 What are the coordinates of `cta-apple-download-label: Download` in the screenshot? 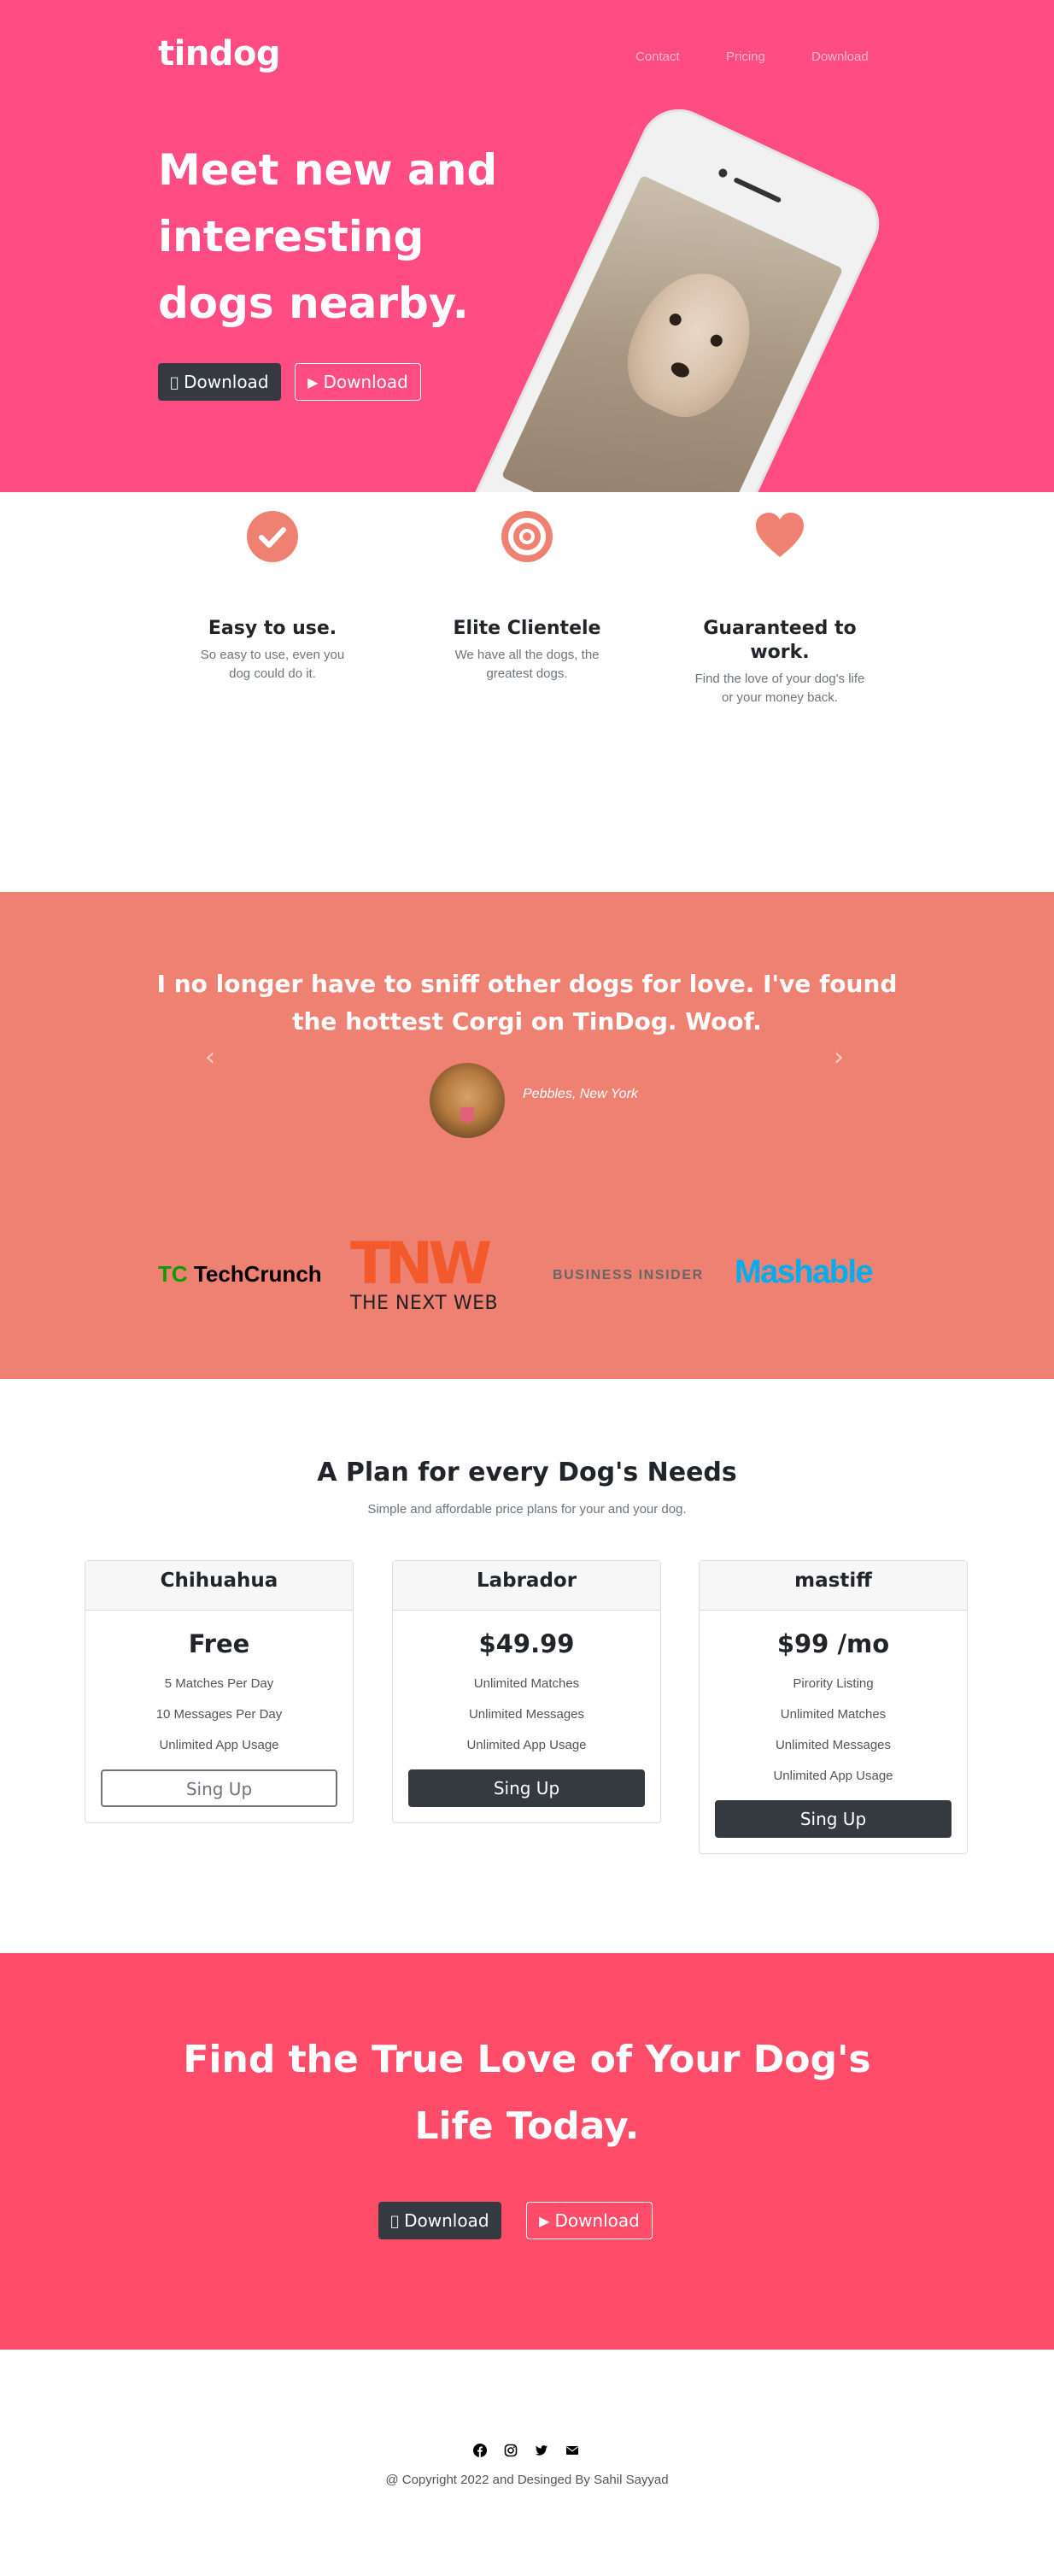 It's located at (445, 2220).